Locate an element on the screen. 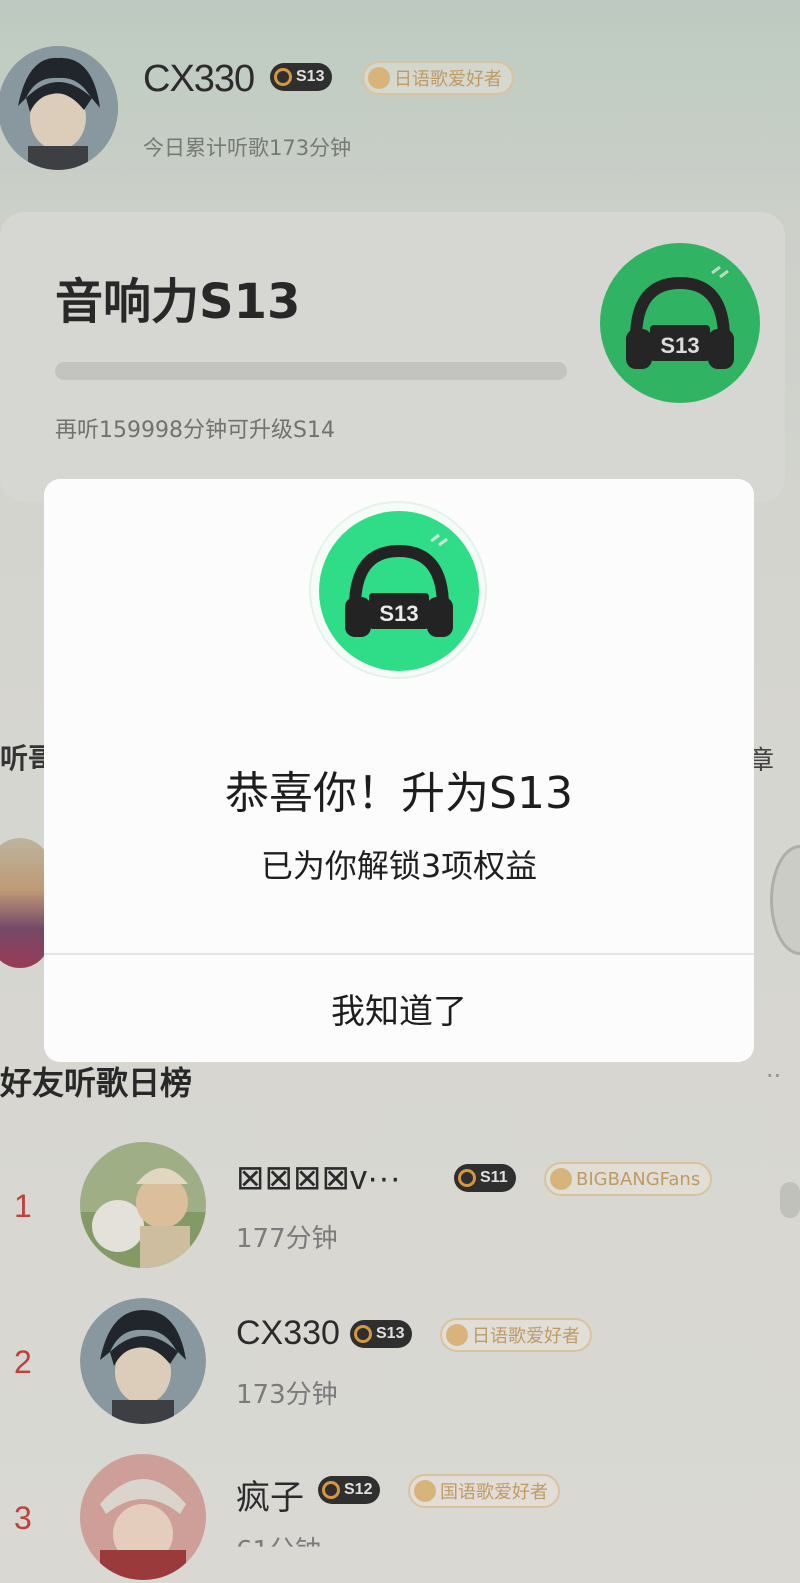 This screenshot has width=800, height=1583. dialog-subtitle: 已为你解锁3项权益 is located at coordinates (399, 866).